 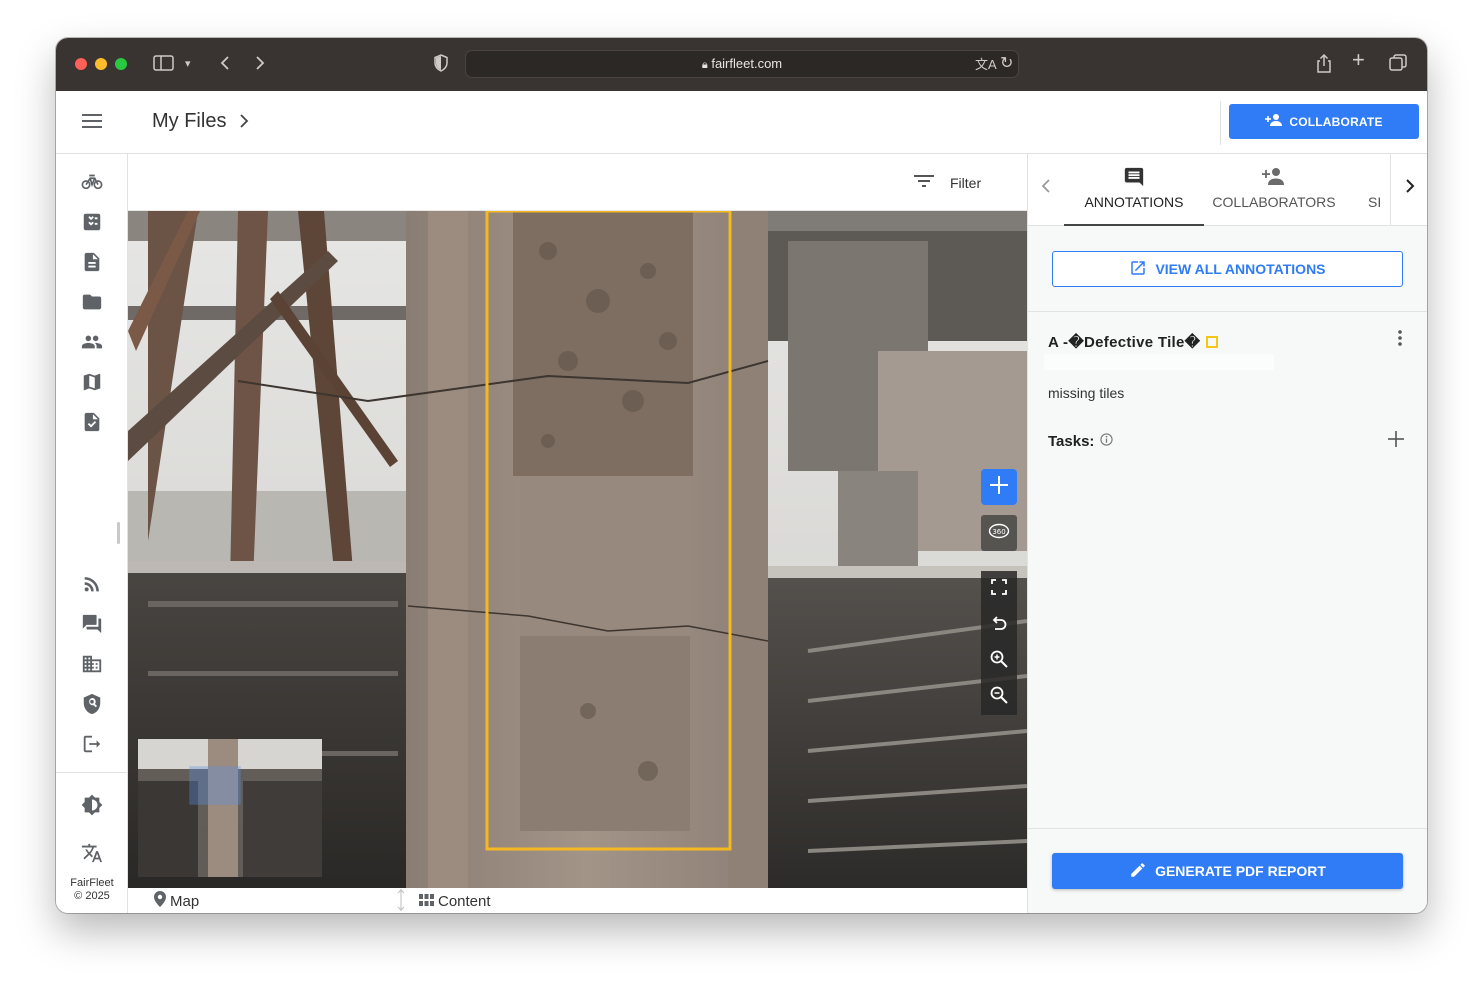 What do you see at coordinates (188, 64) in the screenshot?
I see `chevron-down-icon: ▾` at bounding box center [188, 64].